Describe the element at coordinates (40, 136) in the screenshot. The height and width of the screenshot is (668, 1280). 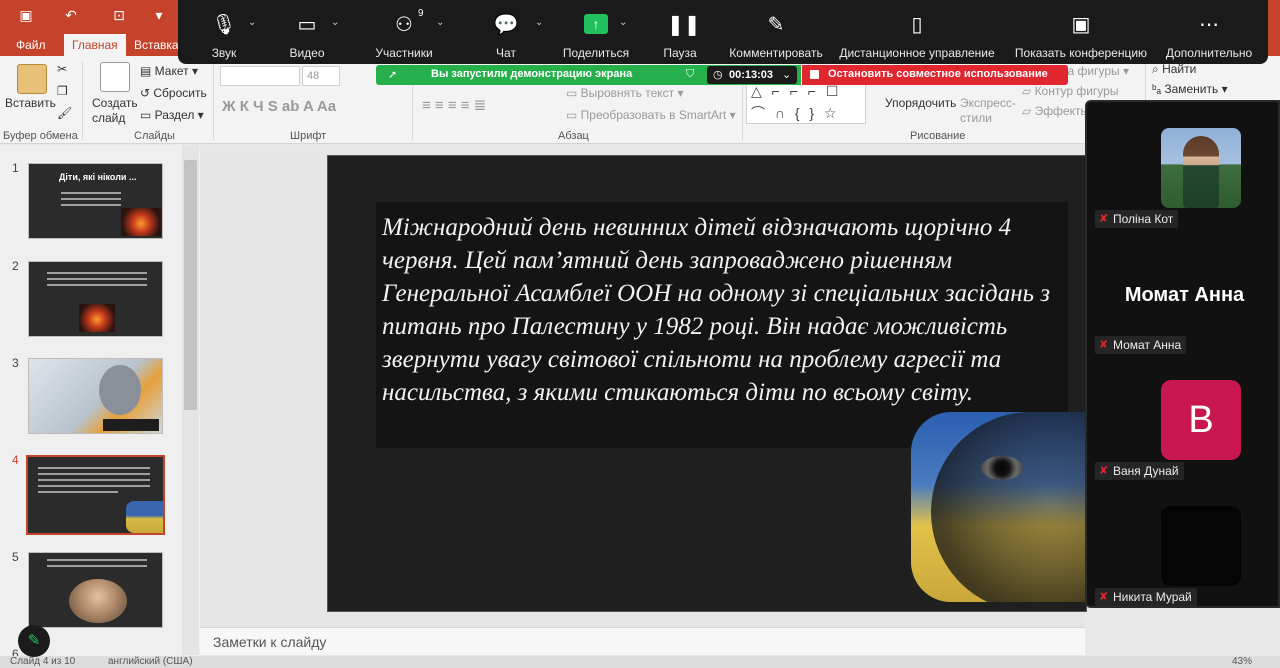
I see `clipboard-group-label: Буфер обмена` at that location.